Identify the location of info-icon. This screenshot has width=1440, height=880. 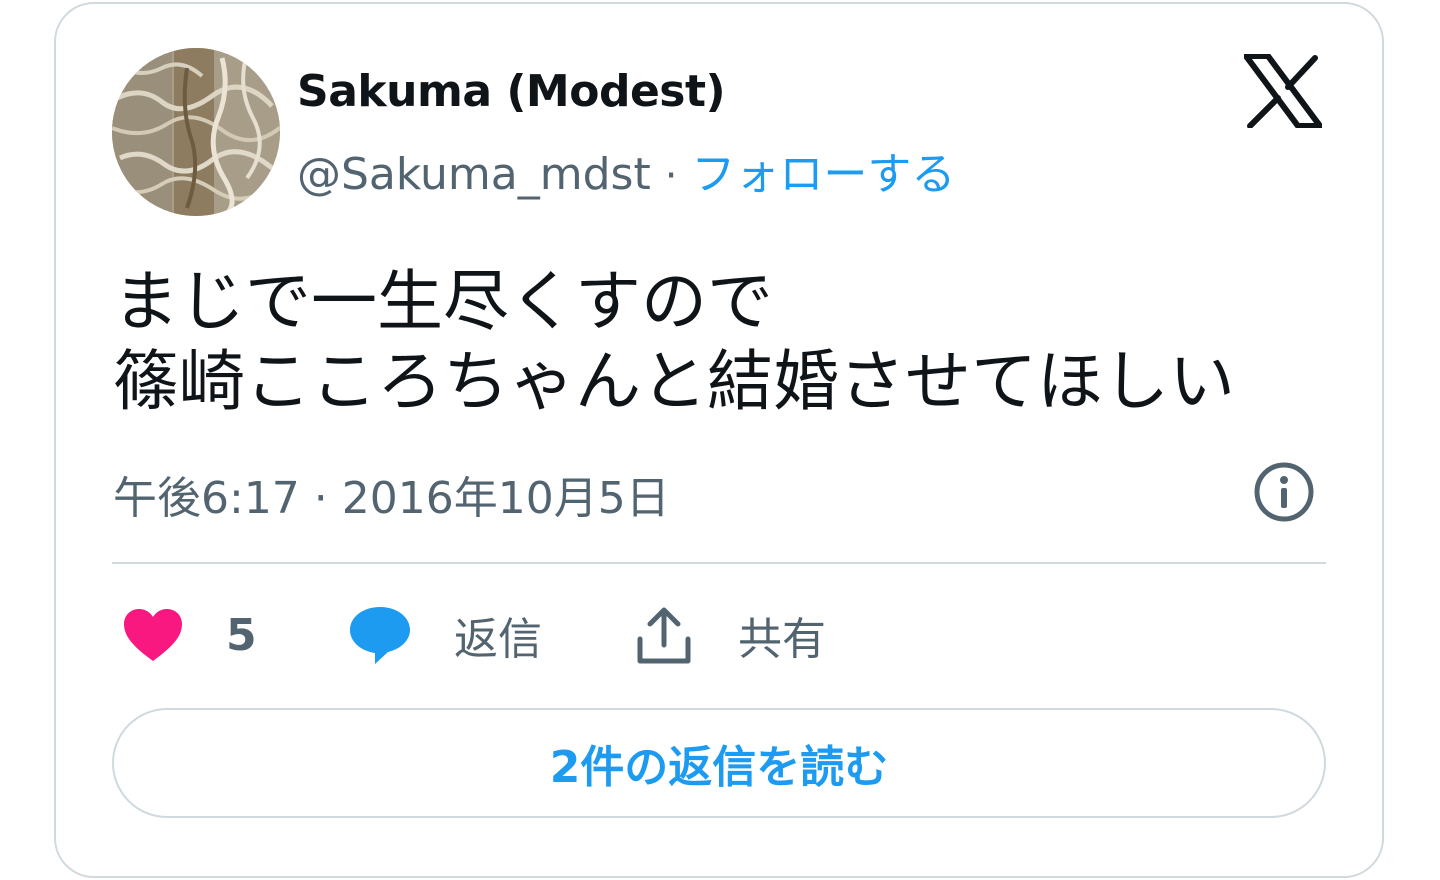
(1284, 492).